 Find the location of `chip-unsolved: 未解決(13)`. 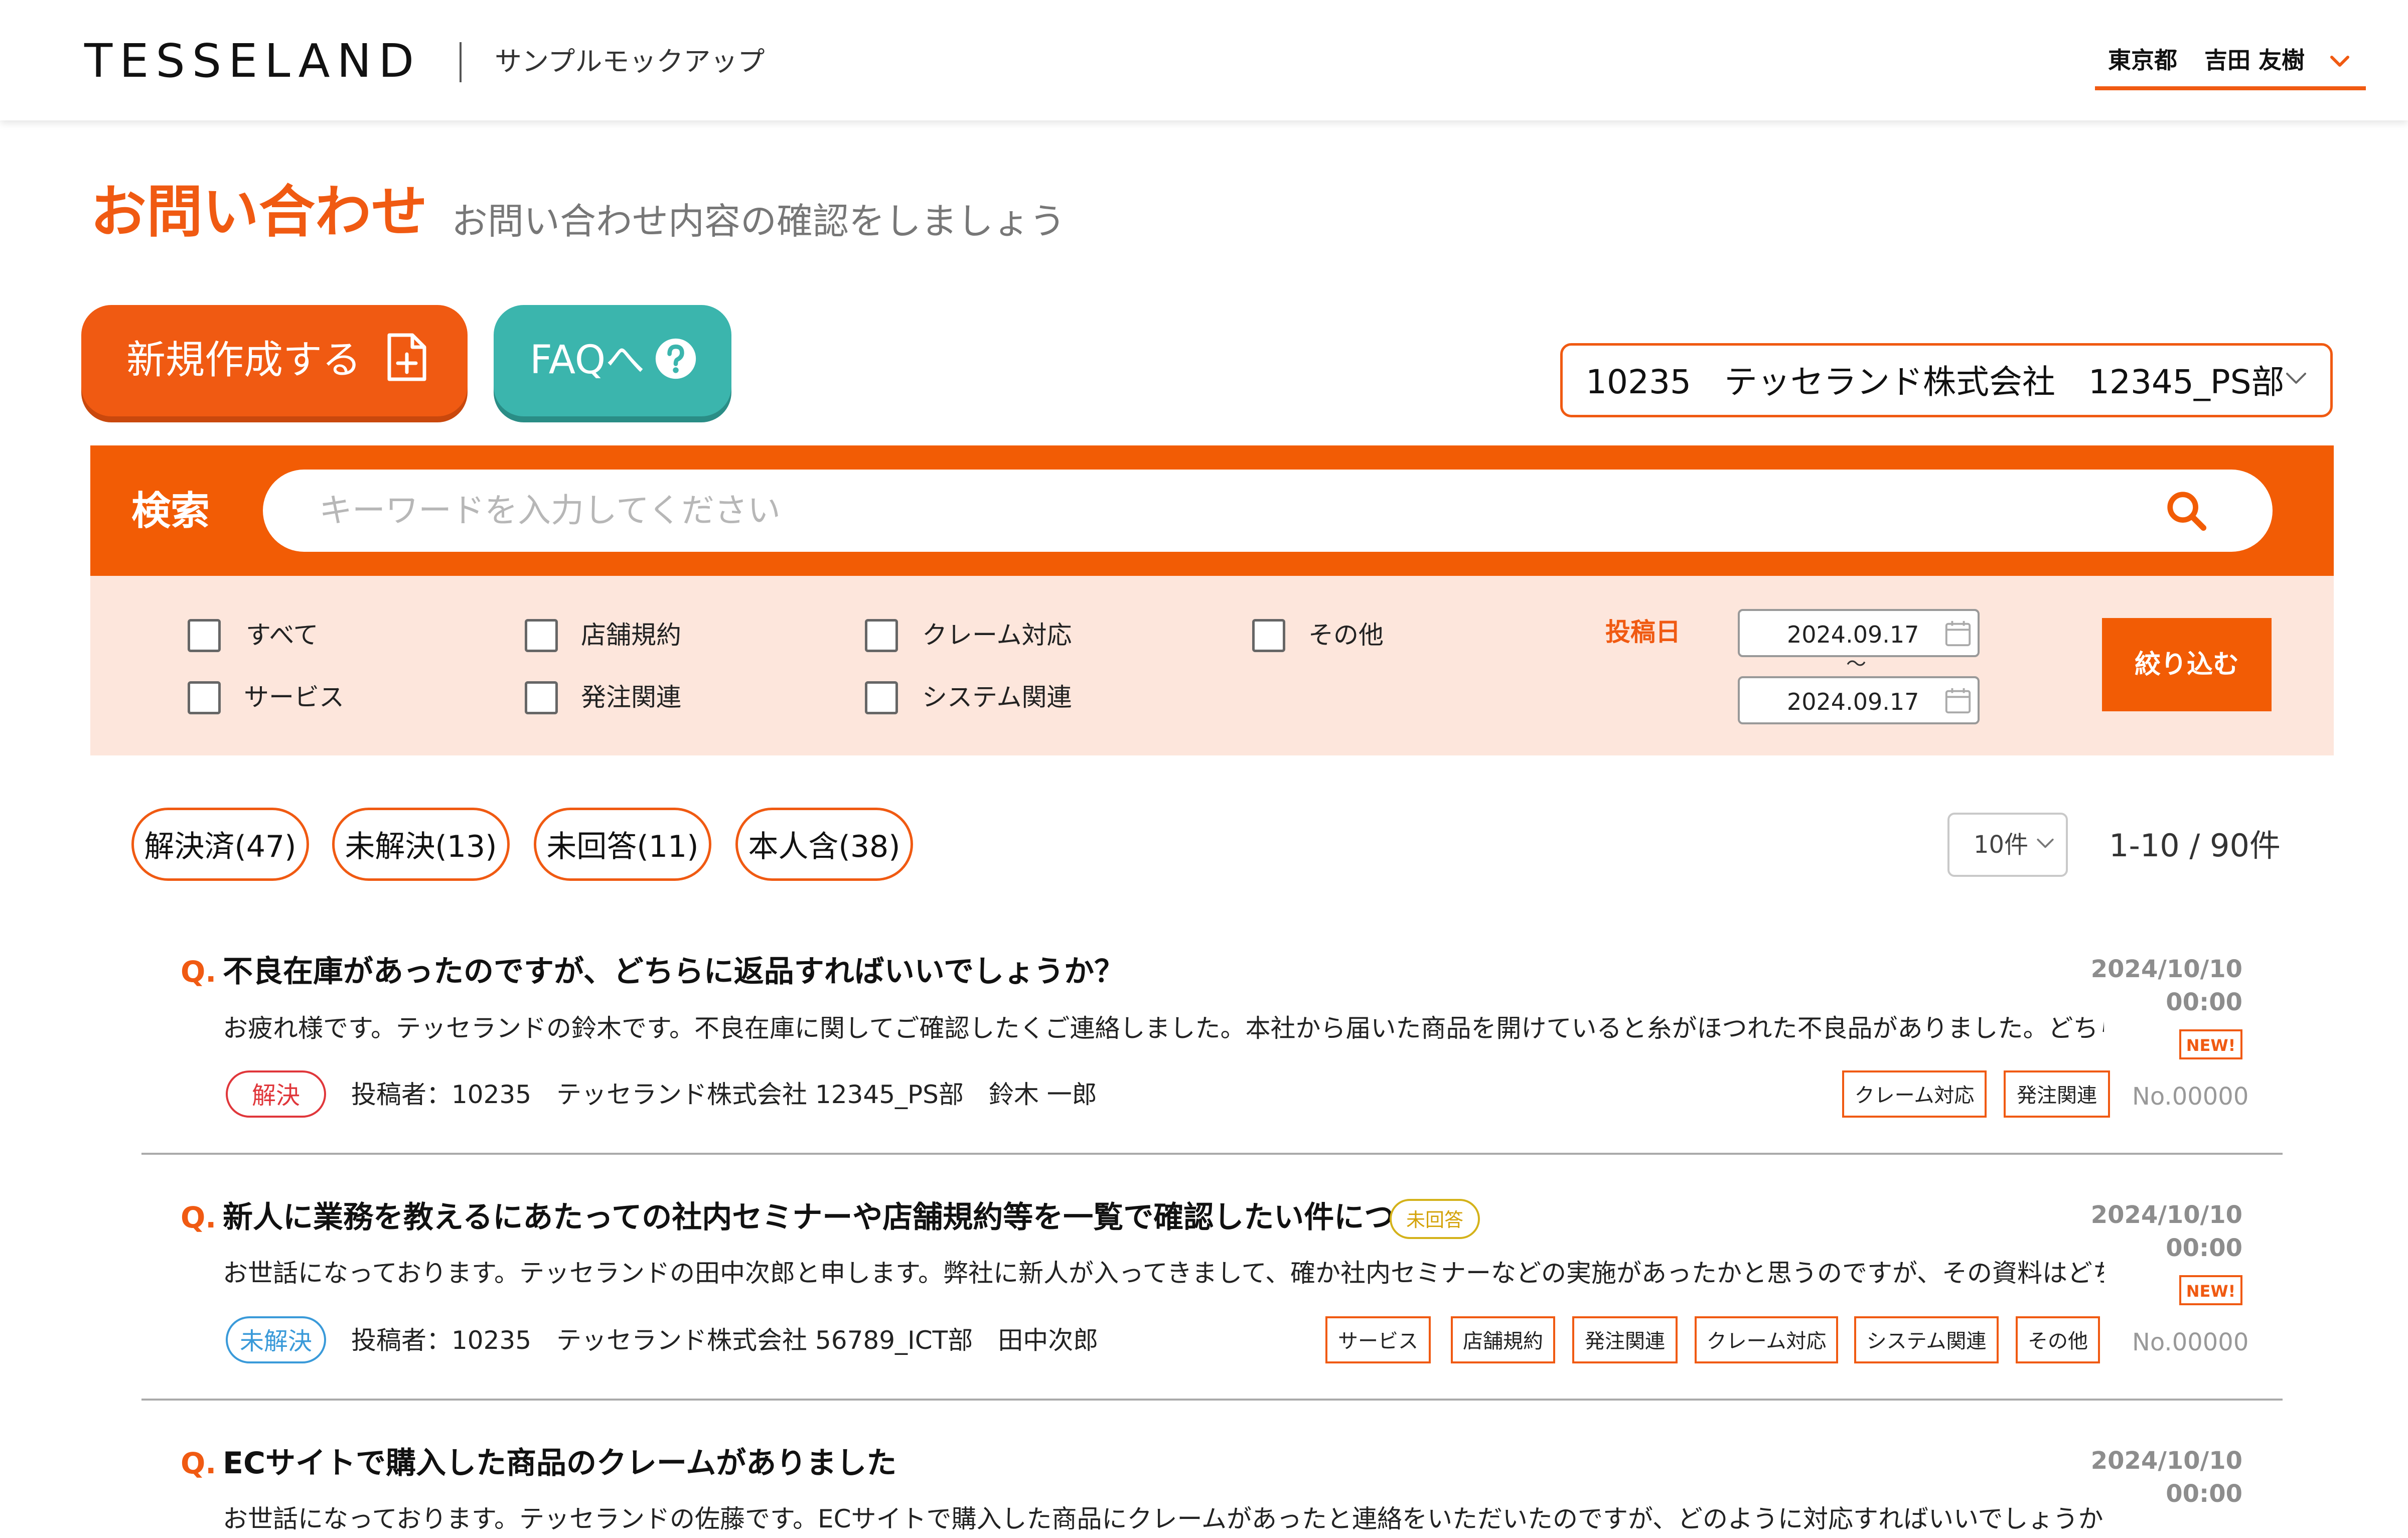

chip-unsolved: 未解決(13) is located at coordinates (421, 844).